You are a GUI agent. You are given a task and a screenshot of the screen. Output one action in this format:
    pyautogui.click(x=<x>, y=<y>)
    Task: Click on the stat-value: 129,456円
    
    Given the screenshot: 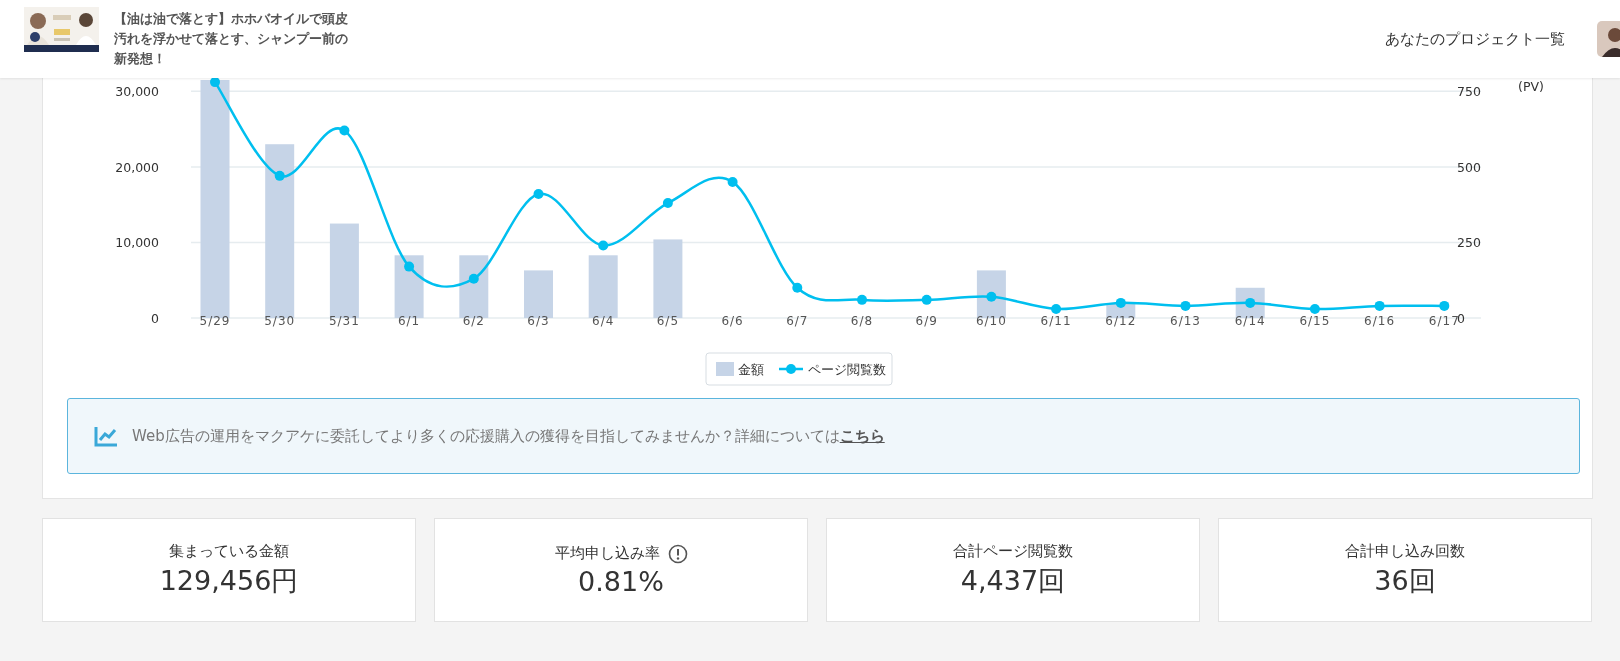 What is the action you would take?
    pyautogui.click(x=229, y=580)
    